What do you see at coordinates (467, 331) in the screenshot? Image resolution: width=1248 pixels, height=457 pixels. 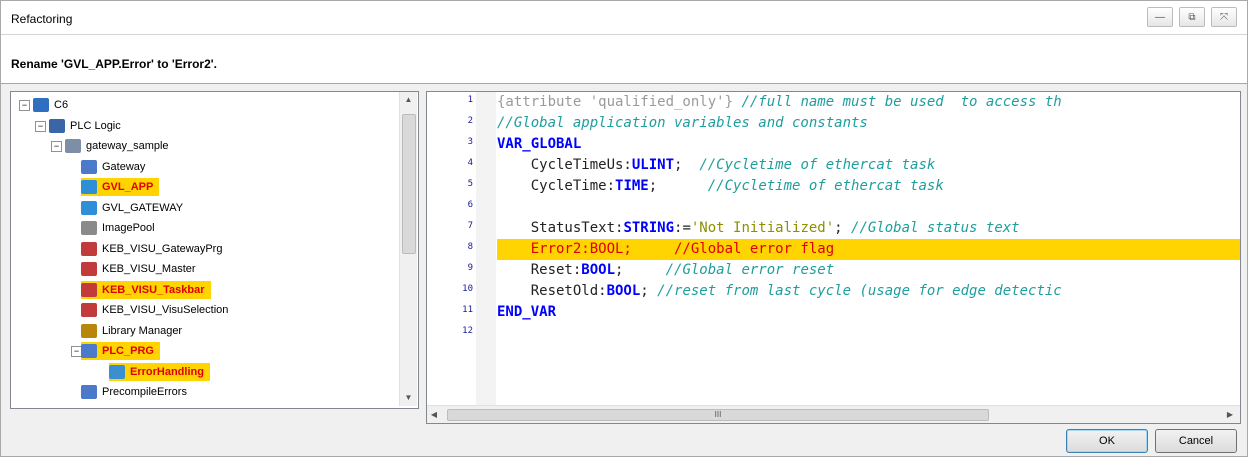 I see `line-number: 12` at bounding box center [467, 331].